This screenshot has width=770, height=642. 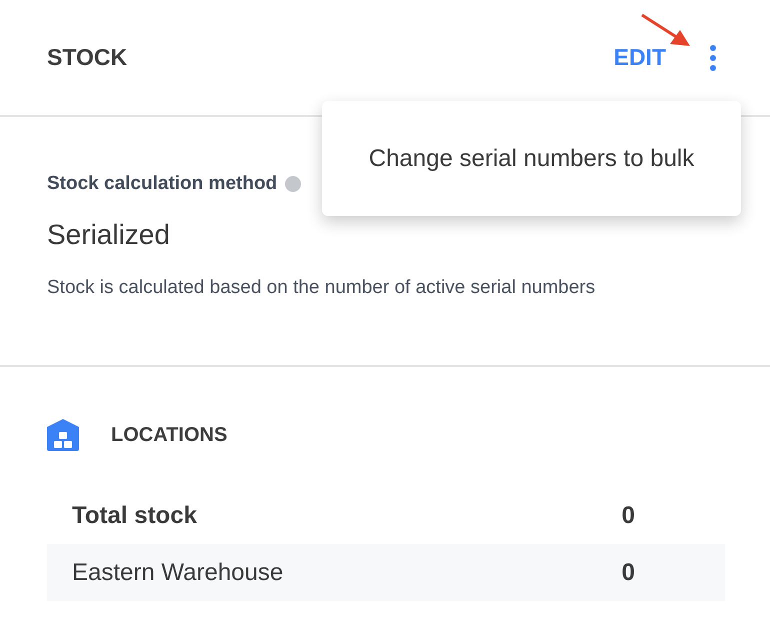 What do you see at coordinates (321, 288) in the screenshot?
I see `field-description: Stock is calculated based on the number of active serial numbers` at bounding box center [321, 288].